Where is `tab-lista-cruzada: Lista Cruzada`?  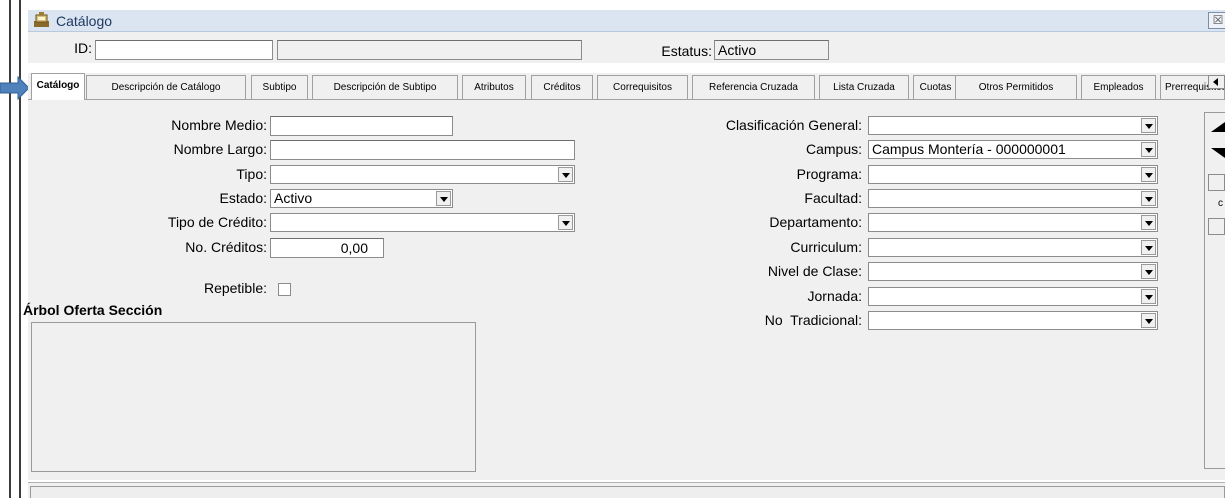
tab-lista-cruzada: Lista Cruzada is located at coordinates (864, 87).